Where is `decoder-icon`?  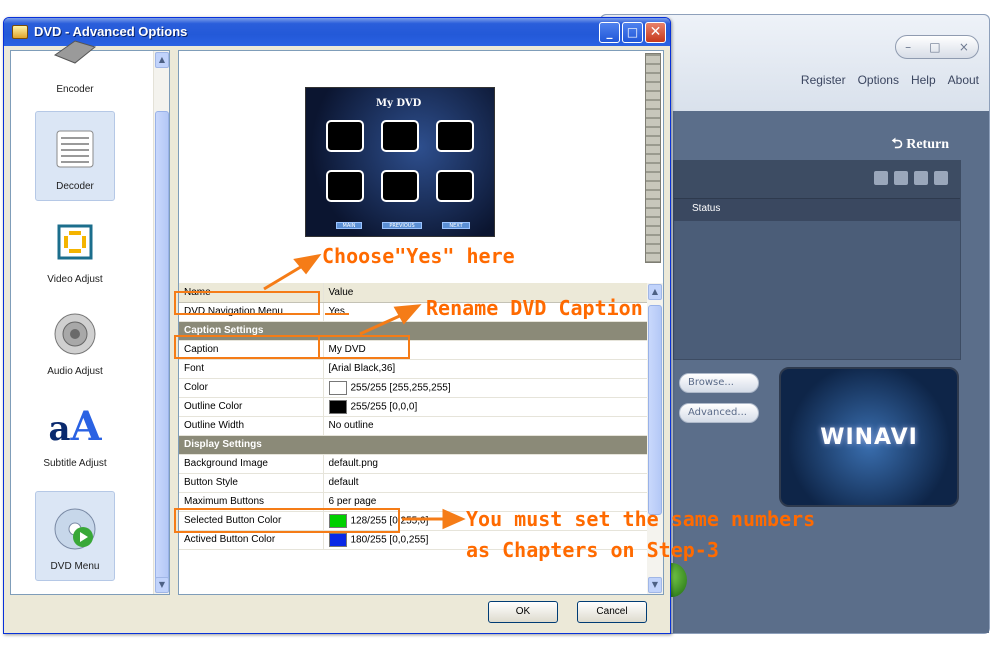
decoder-icon is located at coordinates (75, 149).